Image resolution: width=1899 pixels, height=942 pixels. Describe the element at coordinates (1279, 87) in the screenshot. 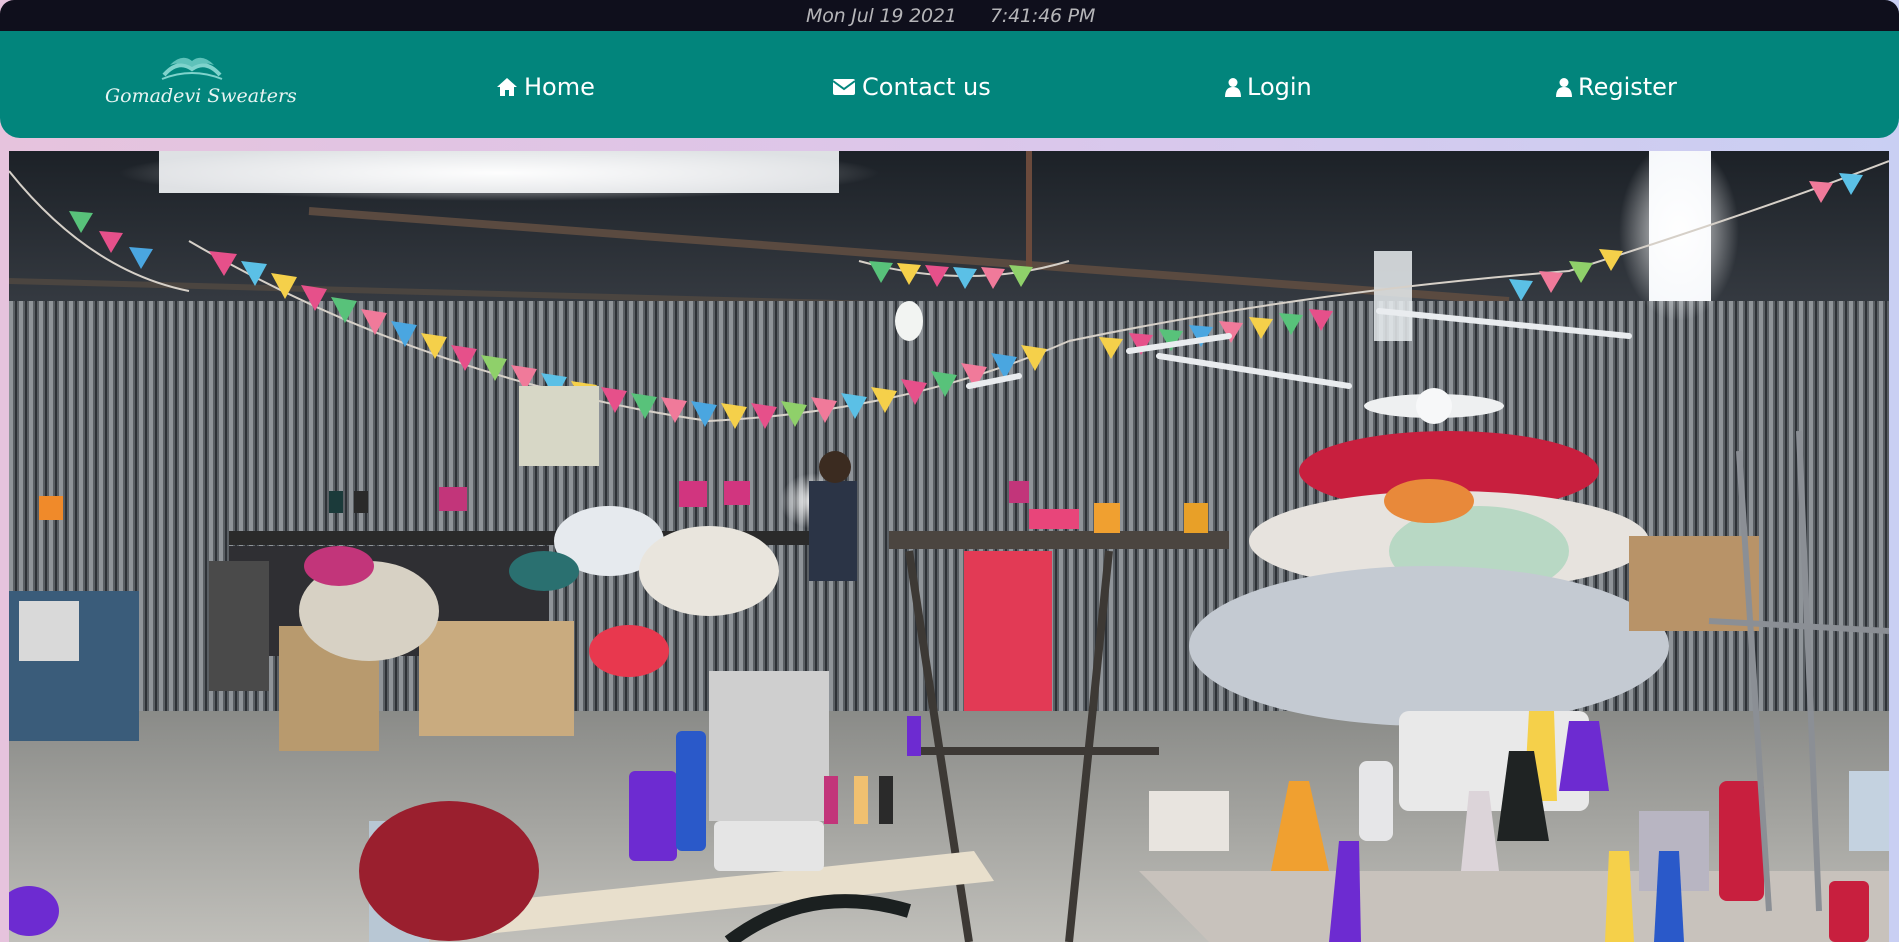

I see `nav-login-label: Login` at that location.